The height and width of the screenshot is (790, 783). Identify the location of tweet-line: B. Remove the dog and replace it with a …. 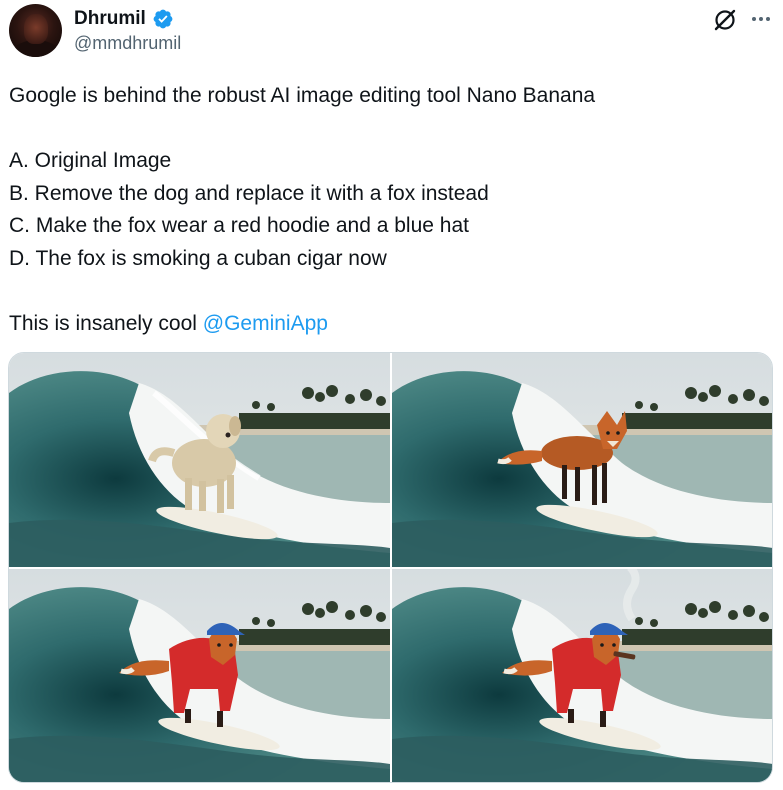
(249, 193).